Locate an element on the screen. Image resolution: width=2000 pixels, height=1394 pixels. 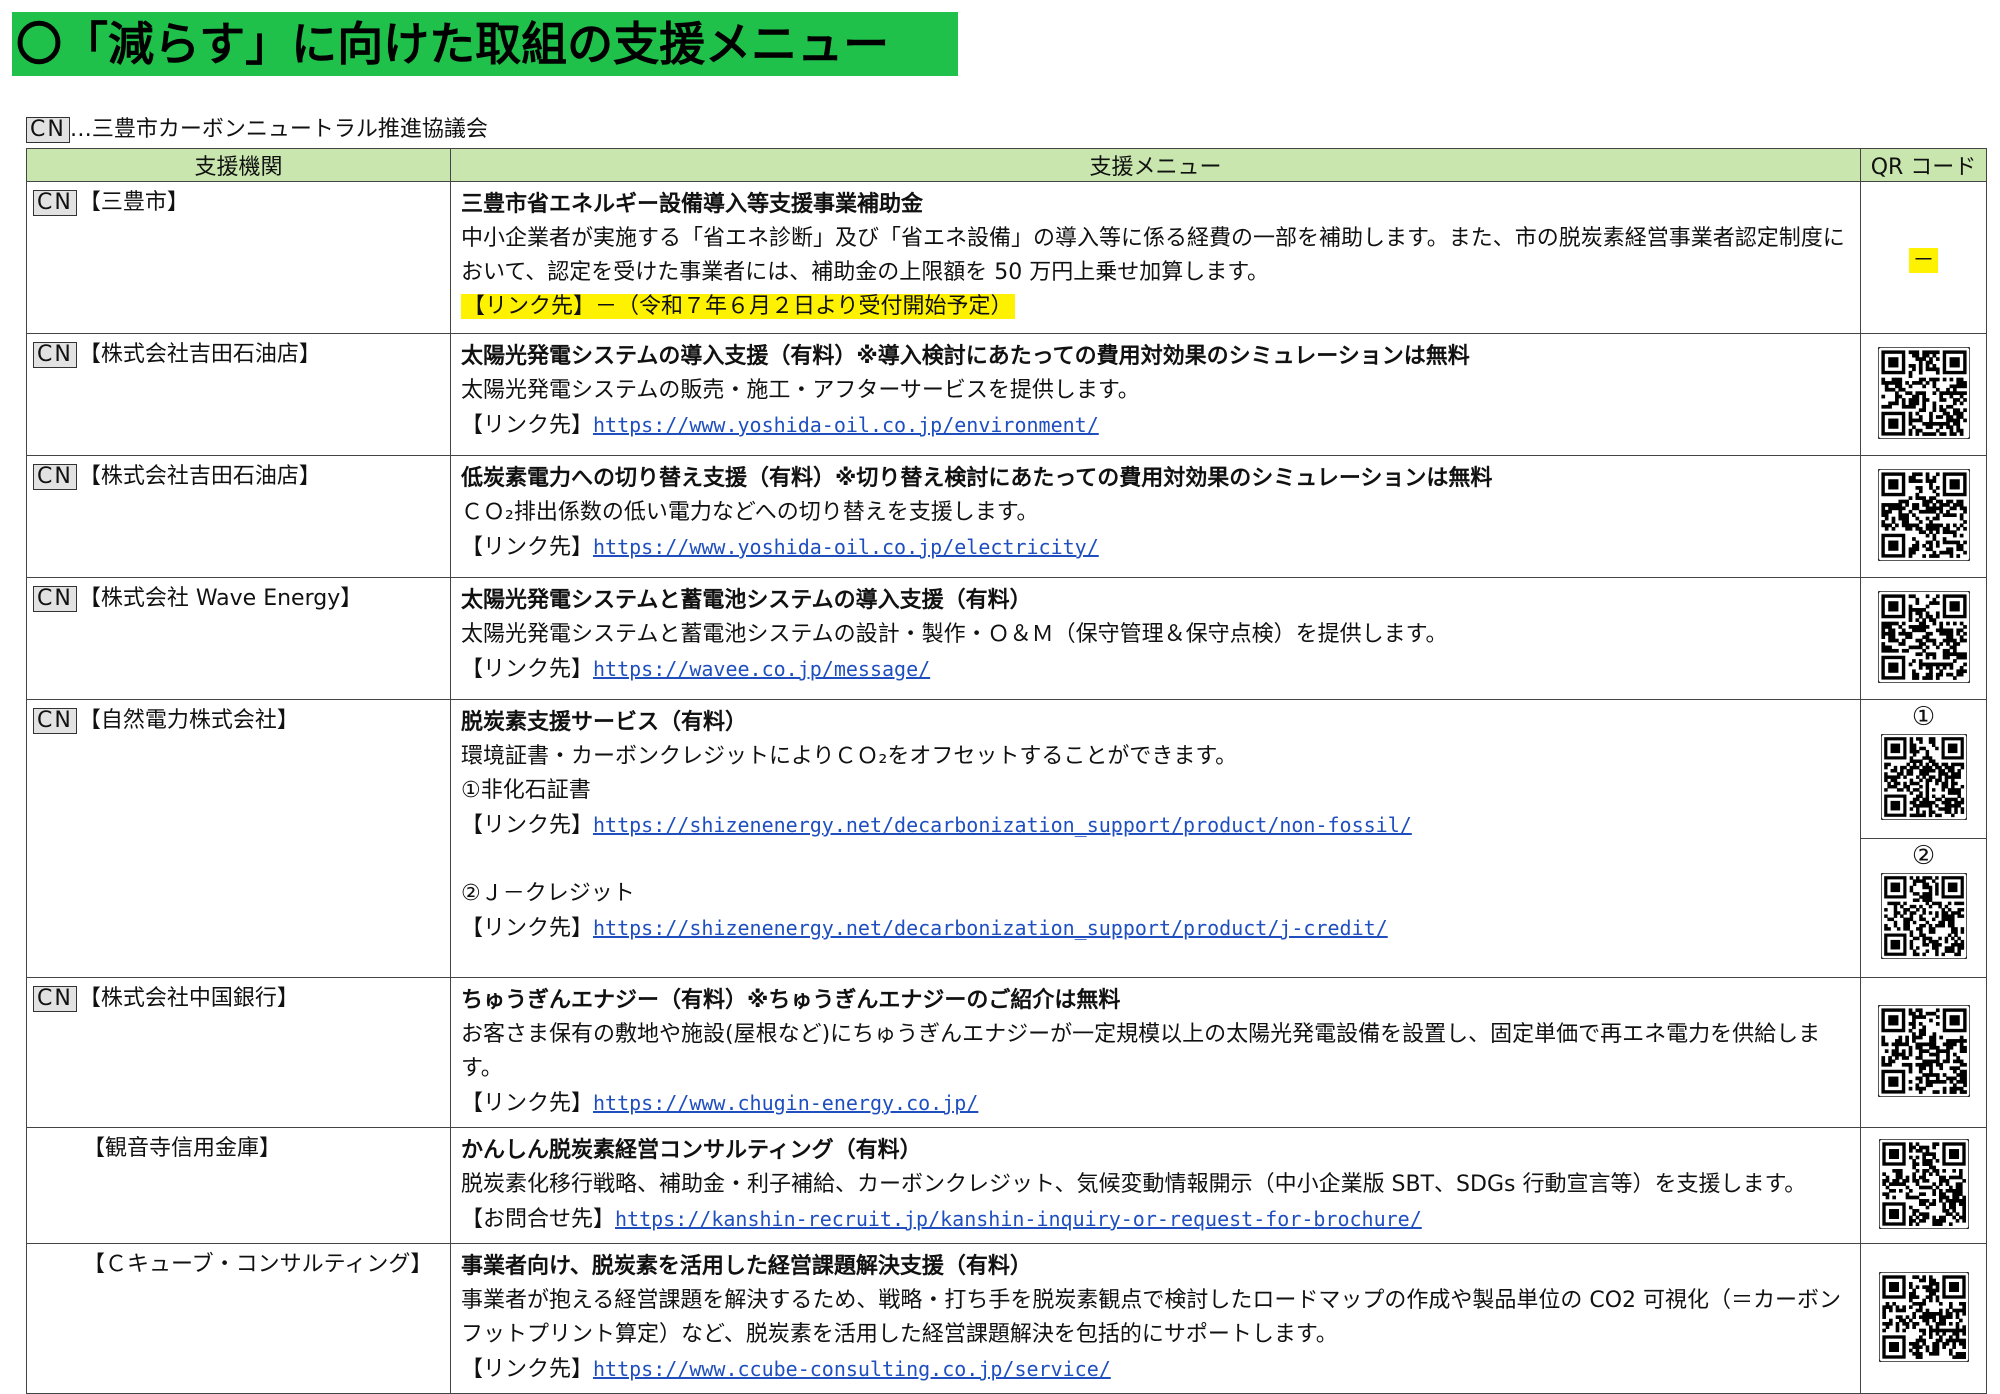
org-cell: 【観音寺信用金庫】 is located at coordinates (238, 1185).